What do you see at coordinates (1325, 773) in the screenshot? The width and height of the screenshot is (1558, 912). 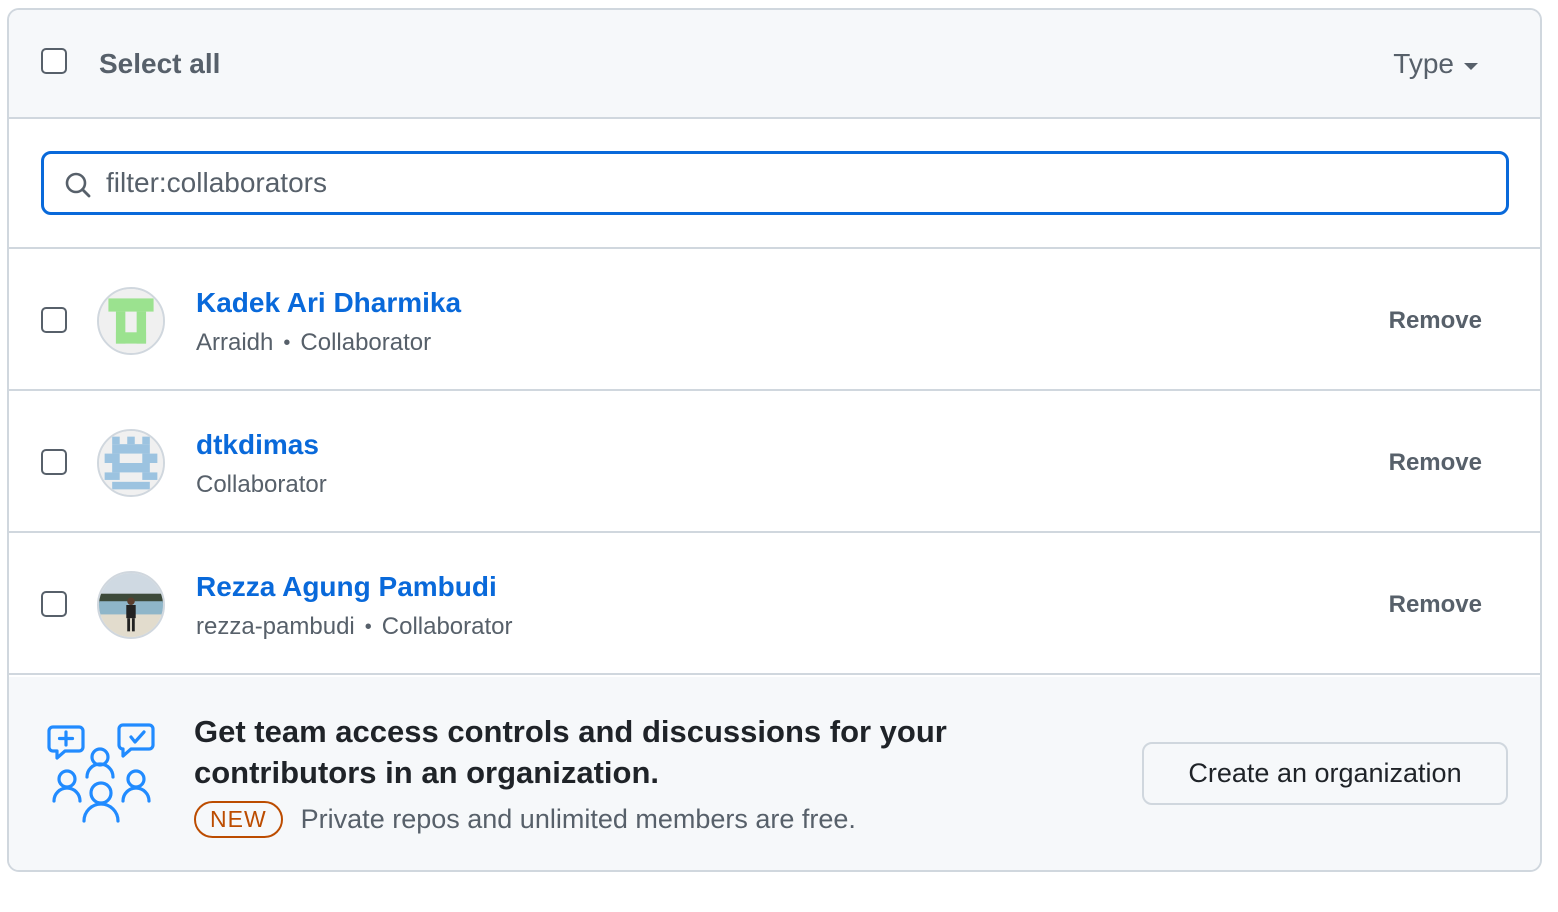 I see `create-organization-button: Create an organization` at bounding box center [1325, 773].